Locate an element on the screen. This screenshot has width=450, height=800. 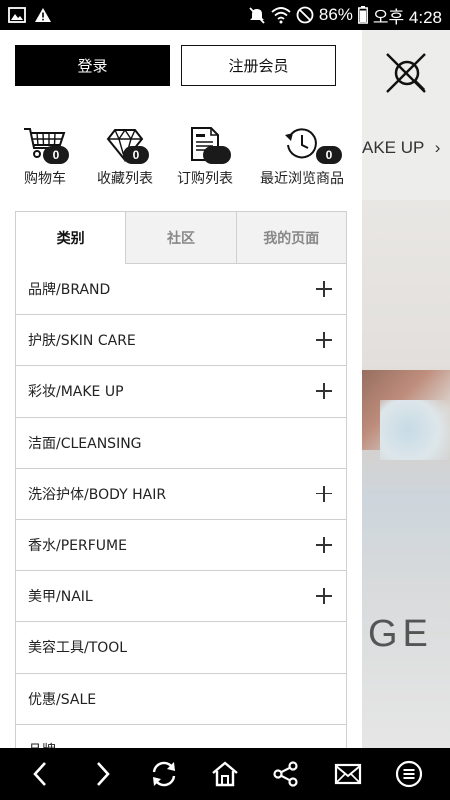
quick-link-recent: 0 最近浏览商品 is located at coordinates (302, 150).